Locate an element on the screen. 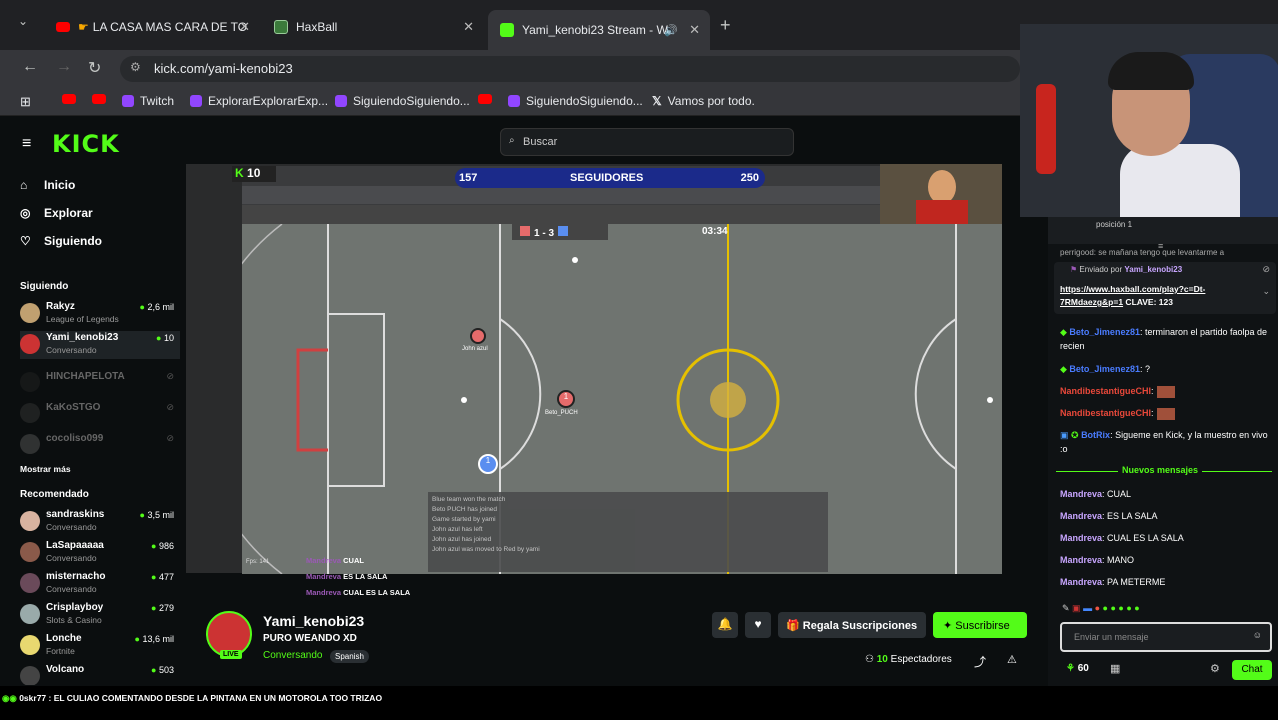  chat-send-button: Chat is located at coordinates (1252, 670).